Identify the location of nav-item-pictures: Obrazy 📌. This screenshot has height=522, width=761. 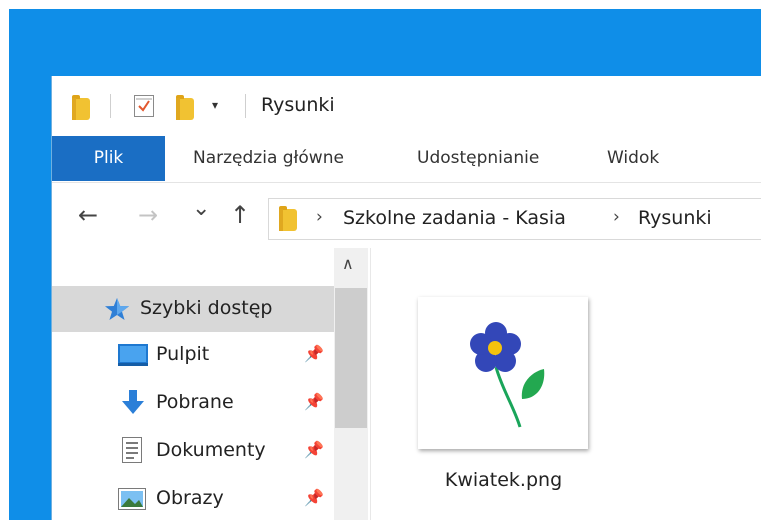
(193, 499).